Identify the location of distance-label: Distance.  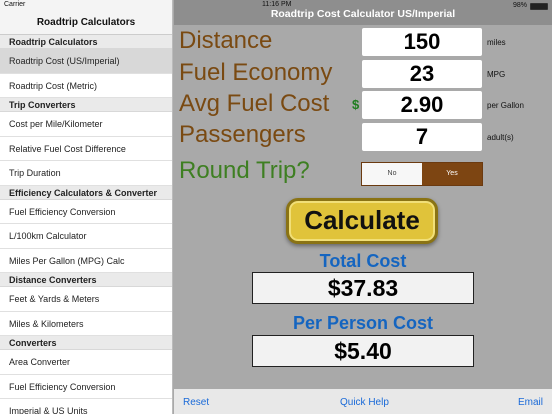
(226, 40).